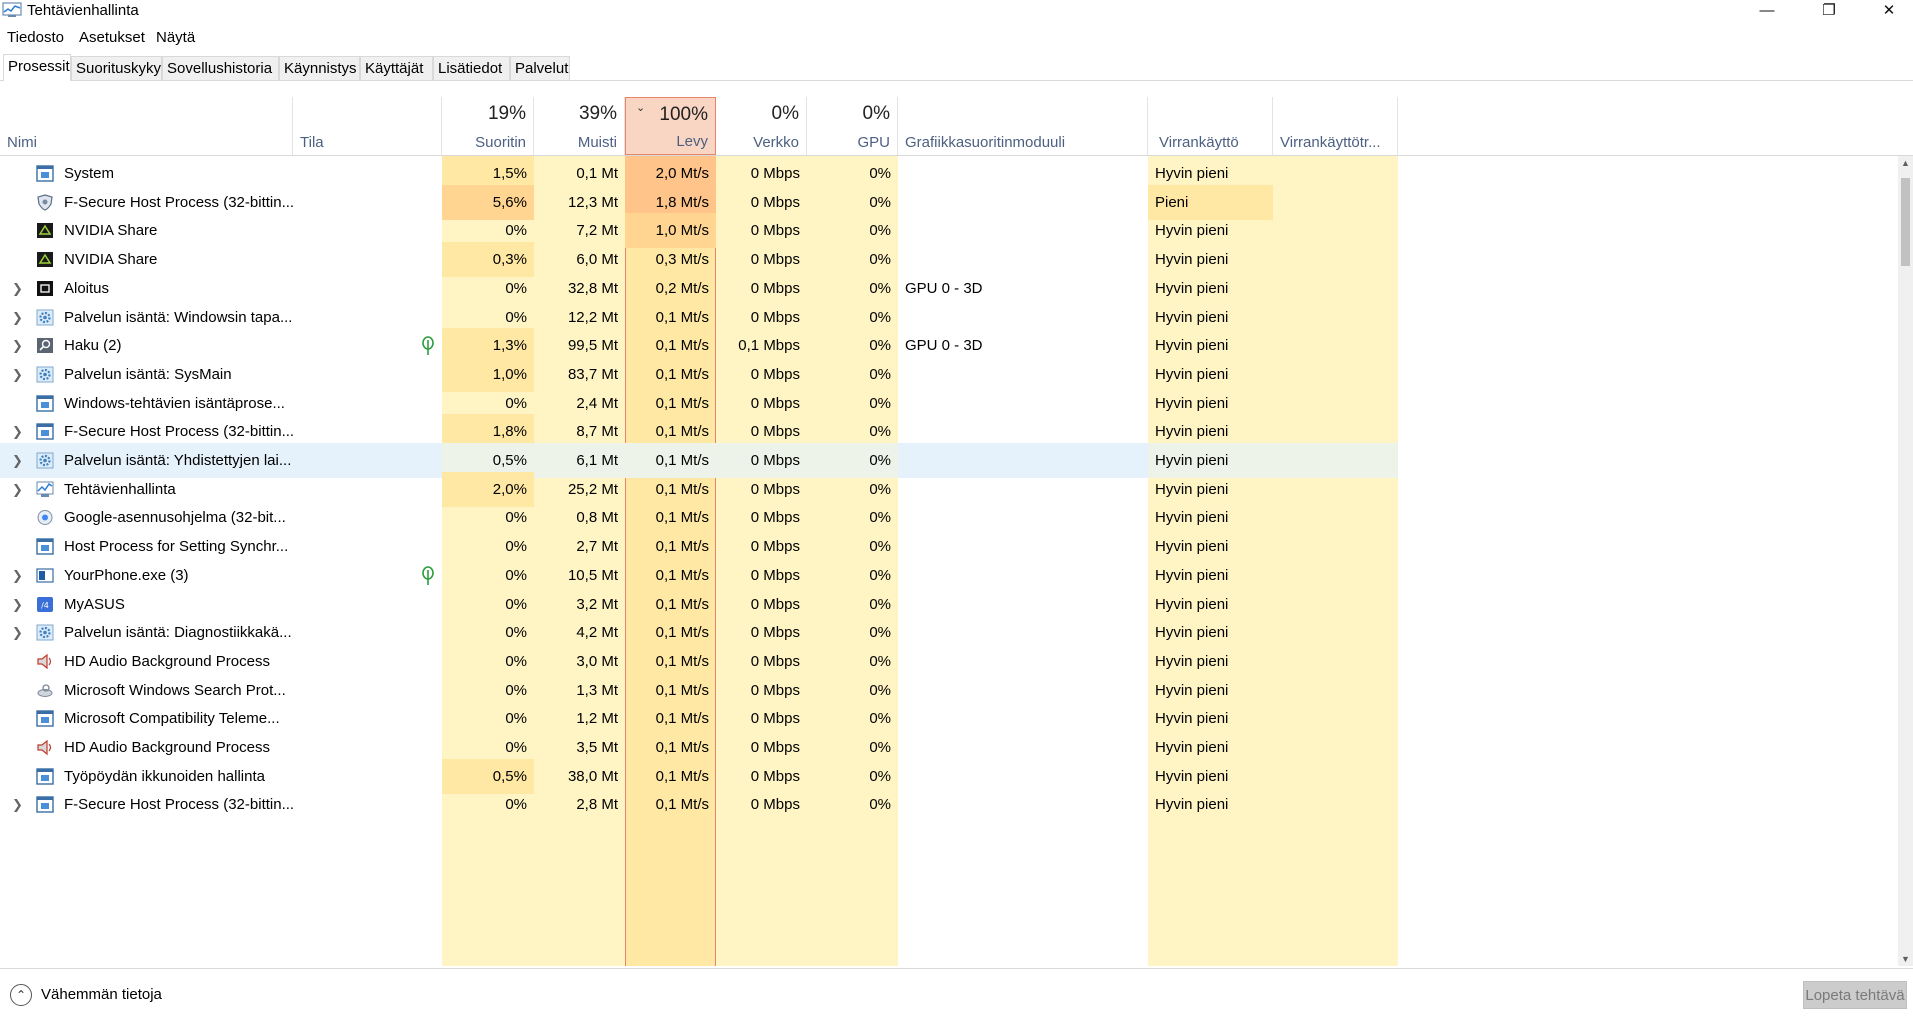 Image resolution: width=1913 pixels, height=1021 pixels. What do you see at coordinates (1025, 804) in the screenshot?
I see `gpu-engine-value` at bounding box center [1025, 804].